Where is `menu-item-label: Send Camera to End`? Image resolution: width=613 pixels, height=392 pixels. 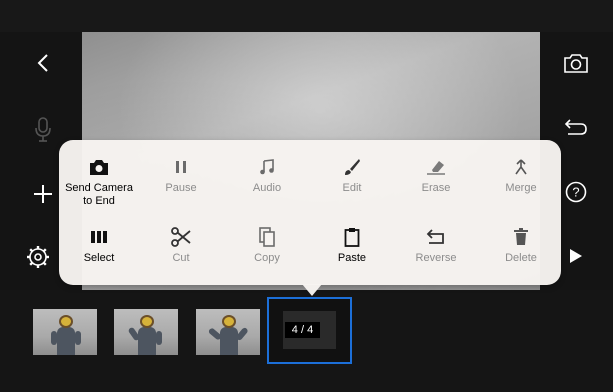
menu-item-label: Send Camera to End is located at coordinates (99, 194).